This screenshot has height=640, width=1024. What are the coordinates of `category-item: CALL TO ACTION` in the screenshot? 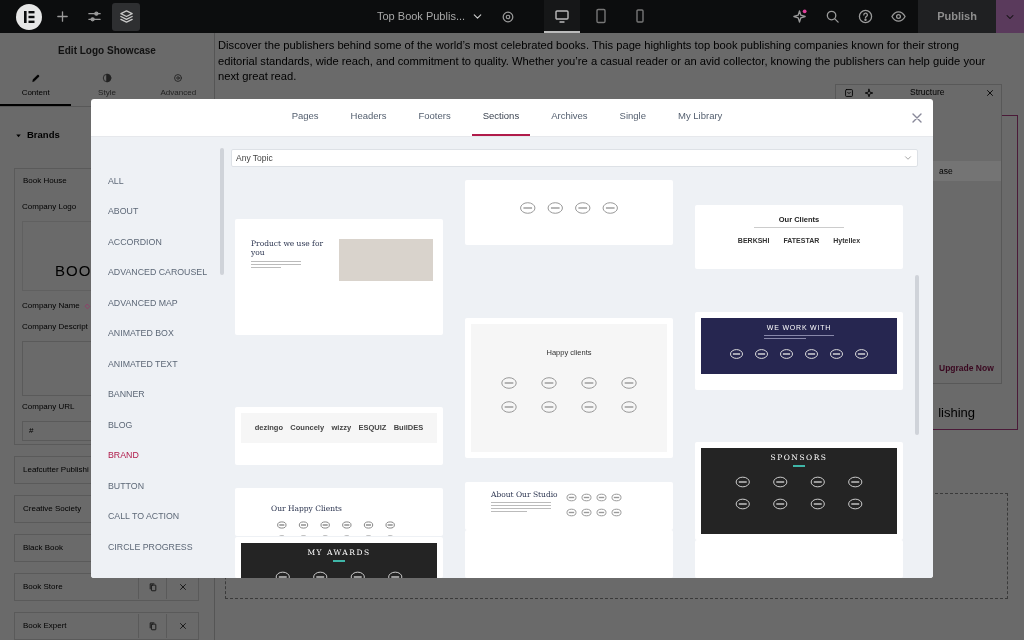 It's located at (166, 516).